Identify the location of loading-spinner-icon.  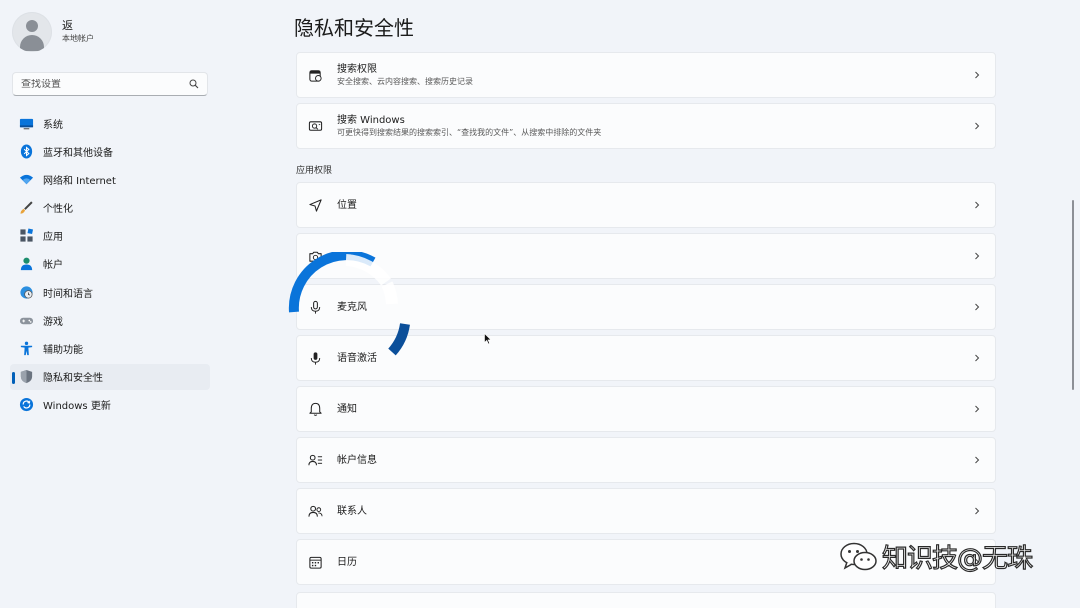
(349, 304).